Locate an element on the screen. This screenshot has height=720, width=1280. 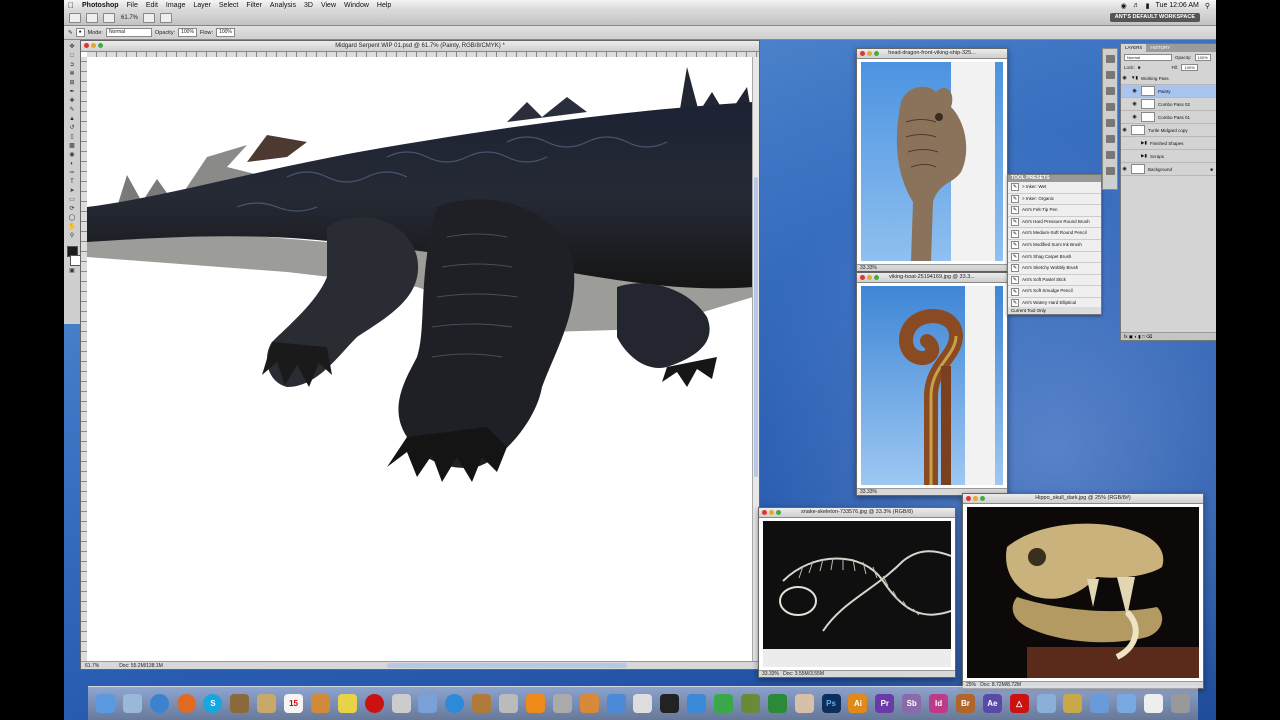
view-extras-button is located at coordinates (109, 18).